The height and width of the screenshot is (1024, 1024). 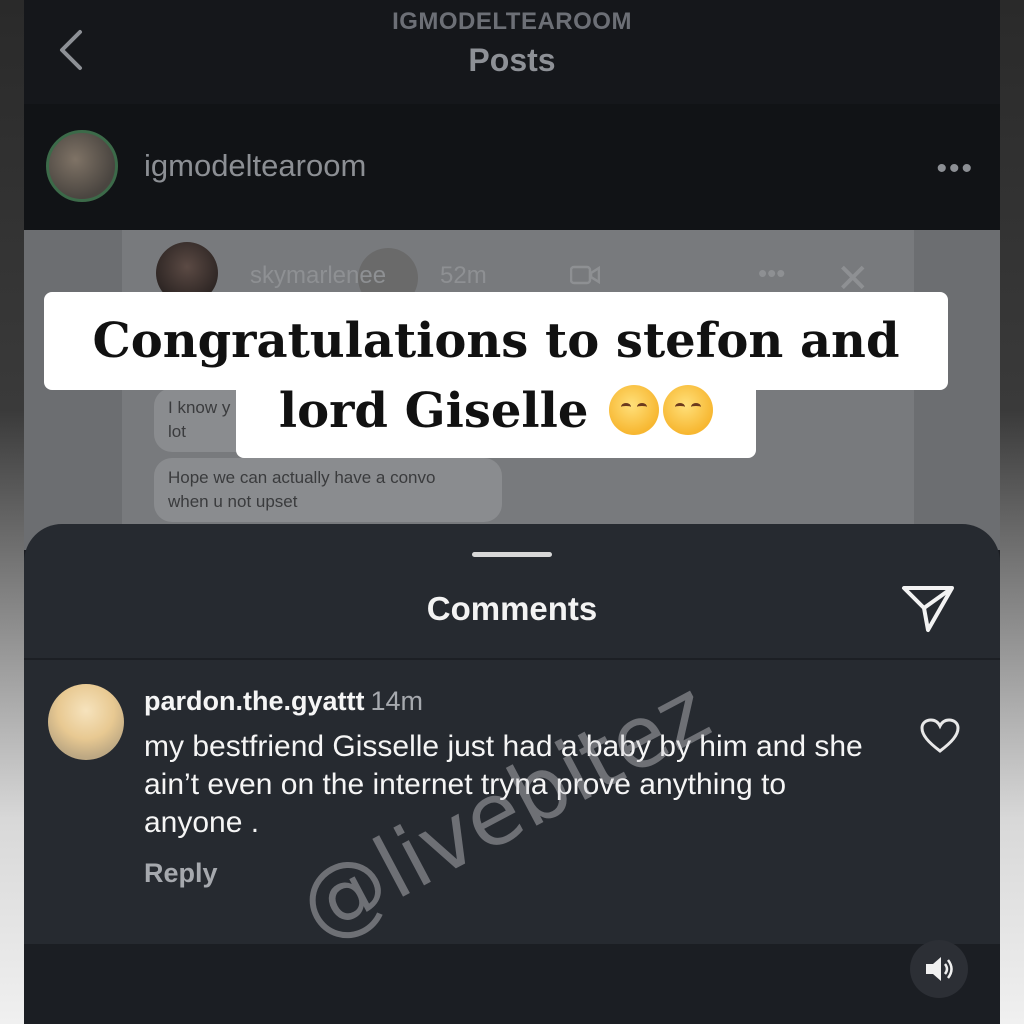 I want to click on left-blur-edge, so click(x=12, y=512).